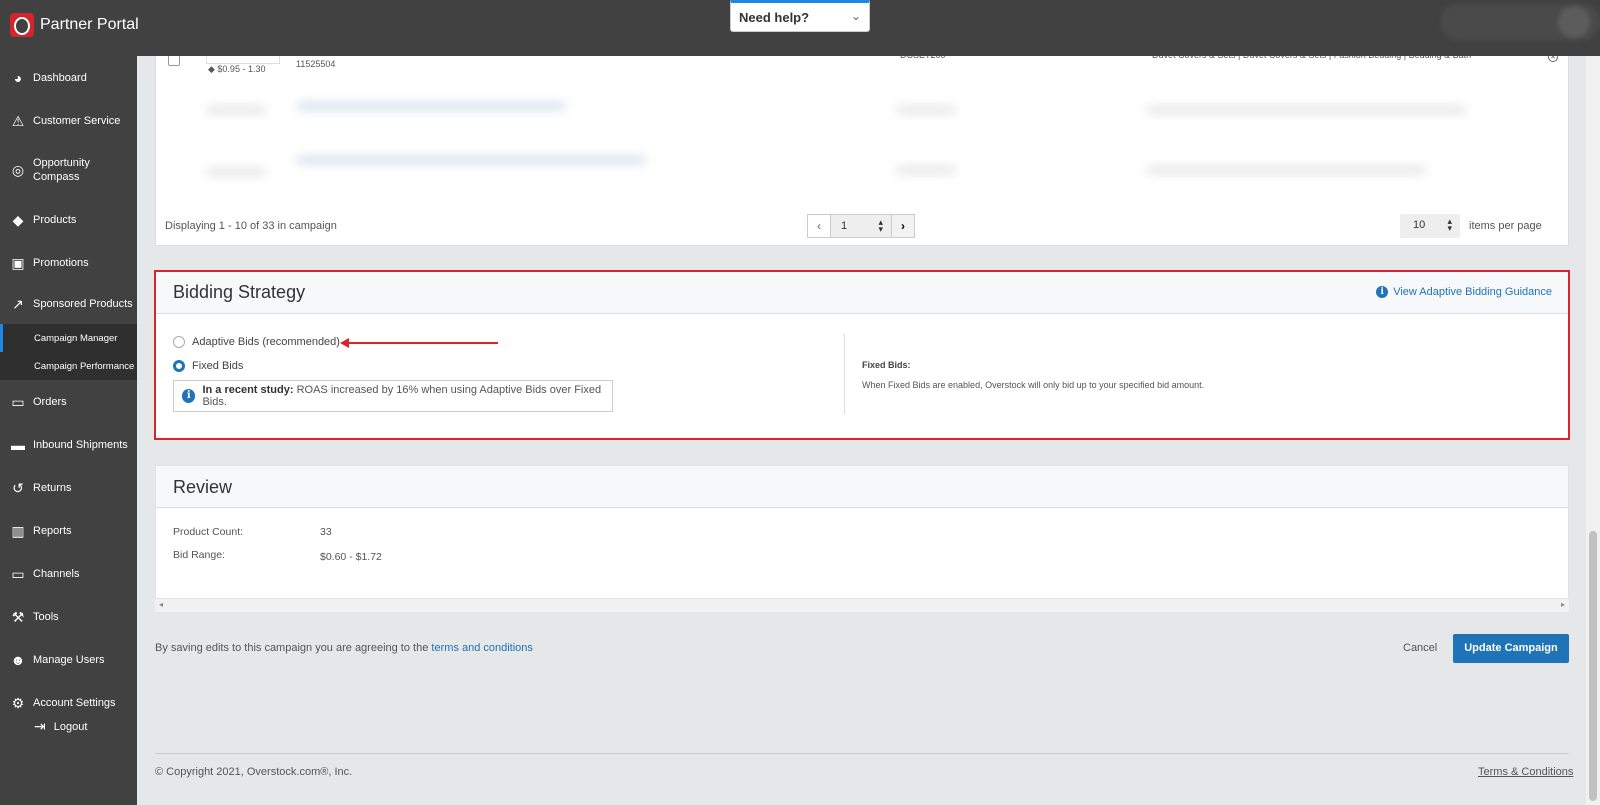 The width and height of the screenshot is (1600, 805). Describe the element at coordinates (22, 25) in the screenshot. I see `logo-icon` at that location.